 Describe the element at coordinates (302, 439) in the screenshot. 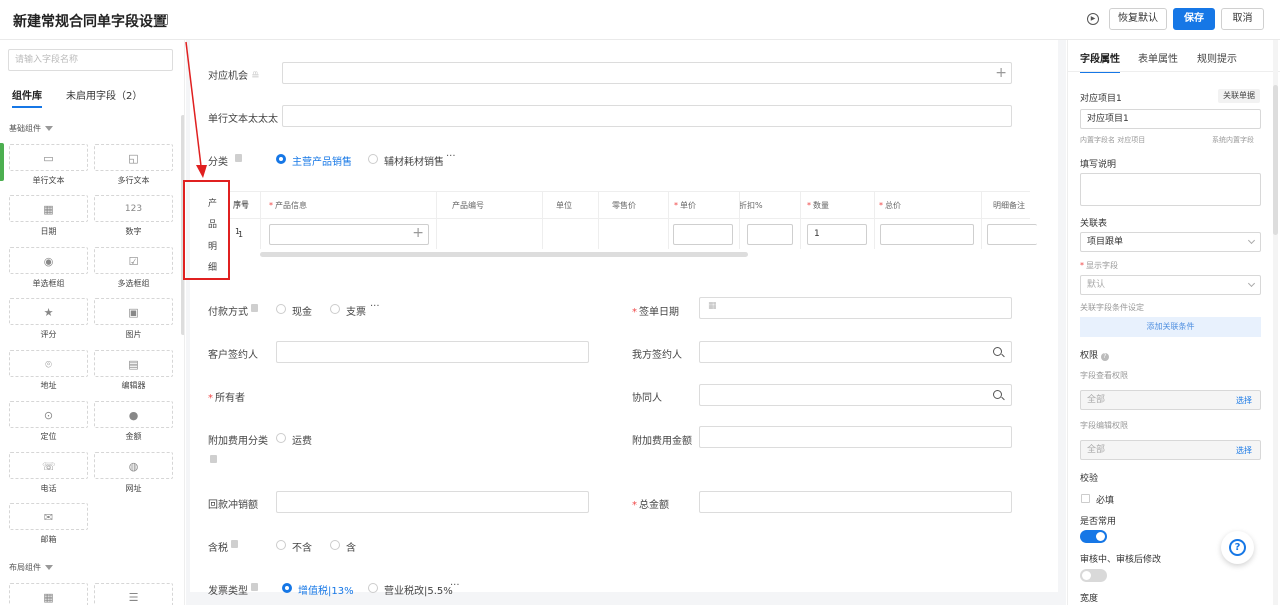

I see `extra-fee-option-freight: 运费` at that location.